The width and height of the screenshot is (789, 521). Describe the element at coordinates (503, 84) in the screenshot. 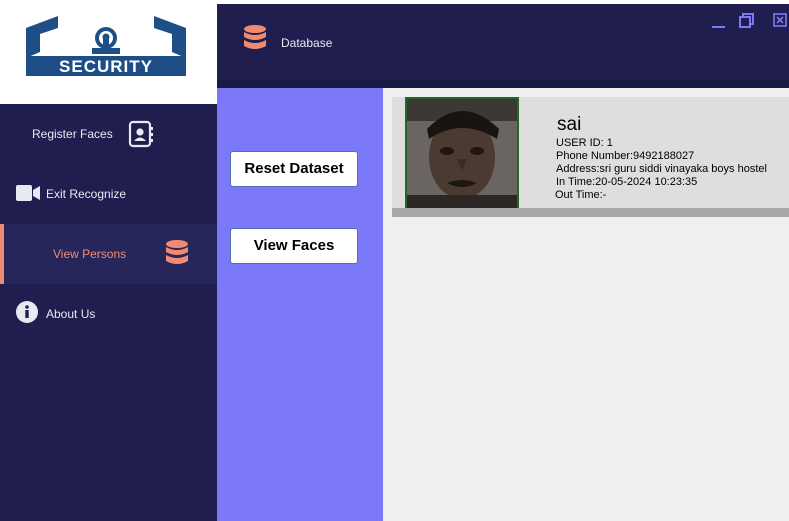

I see `header-divider` at that location.